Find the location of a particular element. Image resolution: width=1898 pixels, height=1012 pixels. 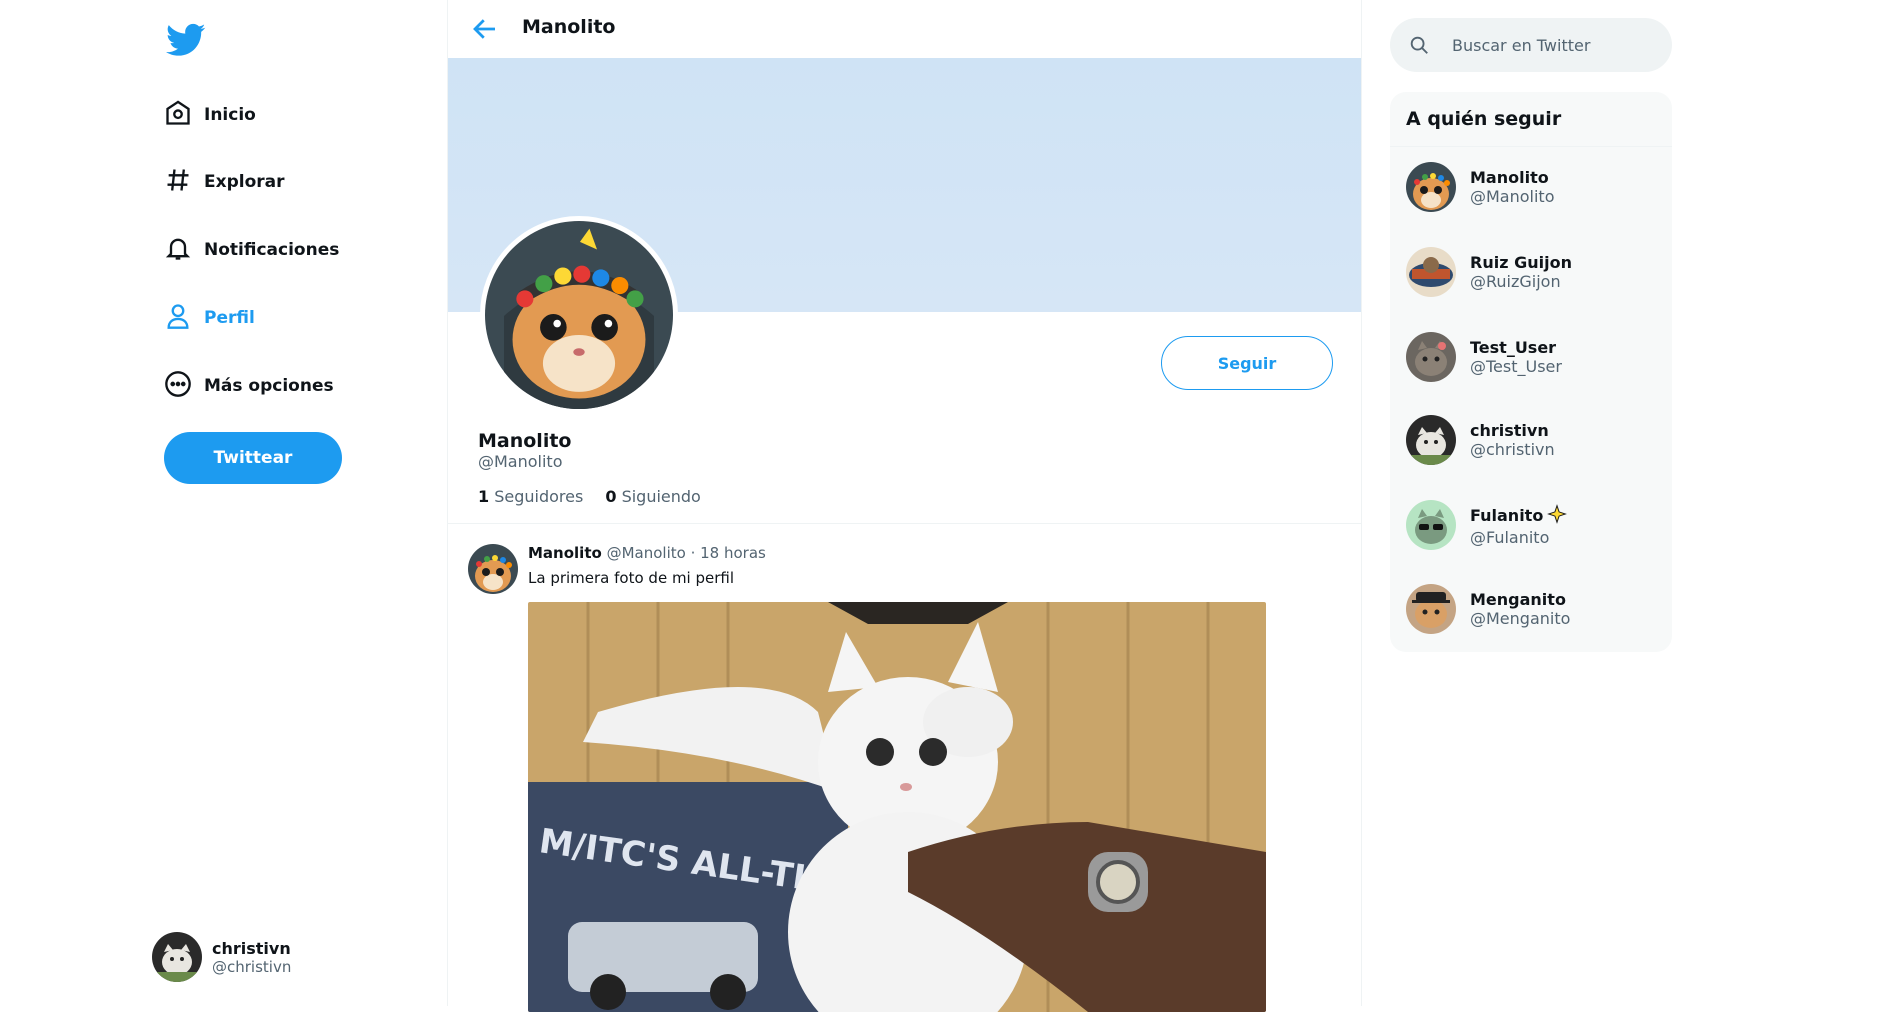

user-name: christivn is located at coordinates (1512, 430).